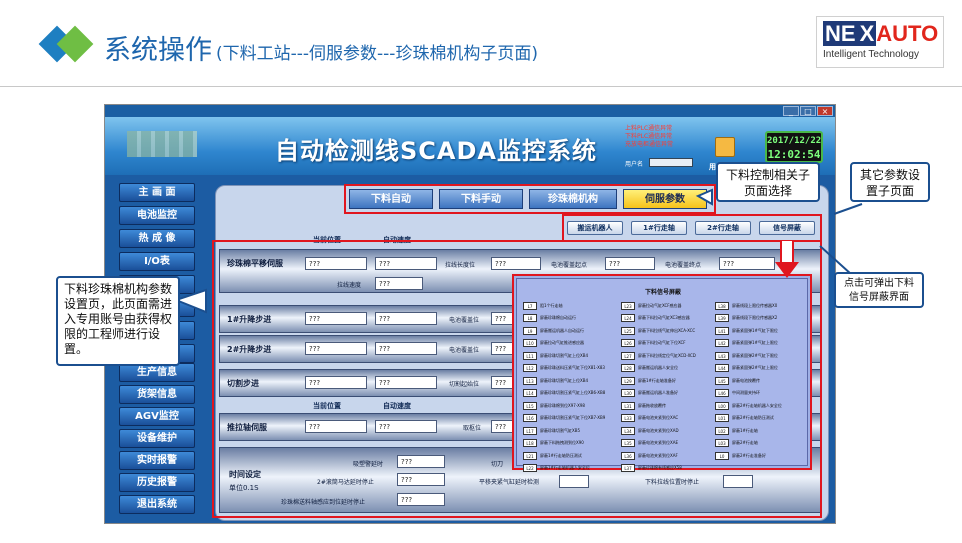  Describe the element at coordinates (890, 182) in the screenshot. I see `callout-other-params: 其它参数设置子页面` at that location.